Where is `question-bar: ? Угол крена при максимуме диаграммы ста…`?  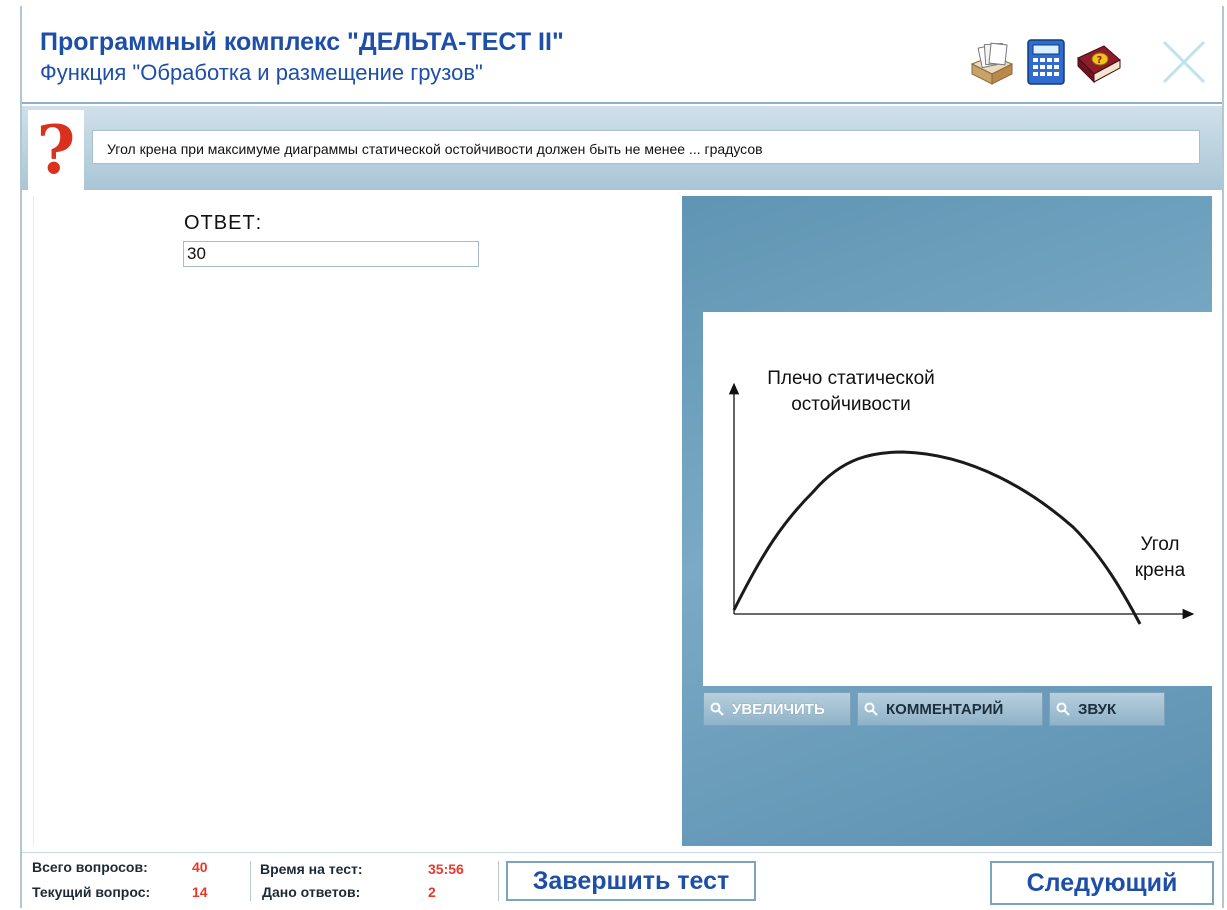
question-bar: ? Угол крена при максимуме диаграммы ста… is located at coordinates (622, 148).